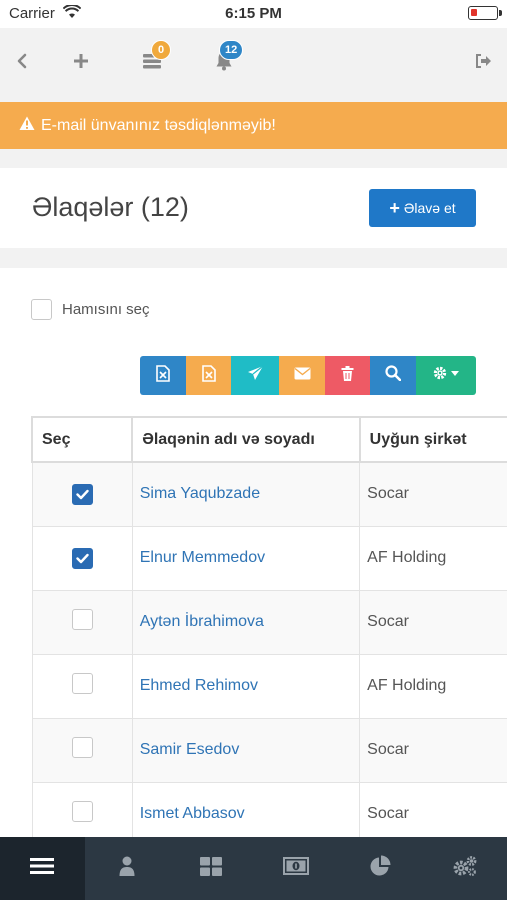  I want to click on page-header: Əlaqələr (12) + Əlavə et, so click(253, 208).